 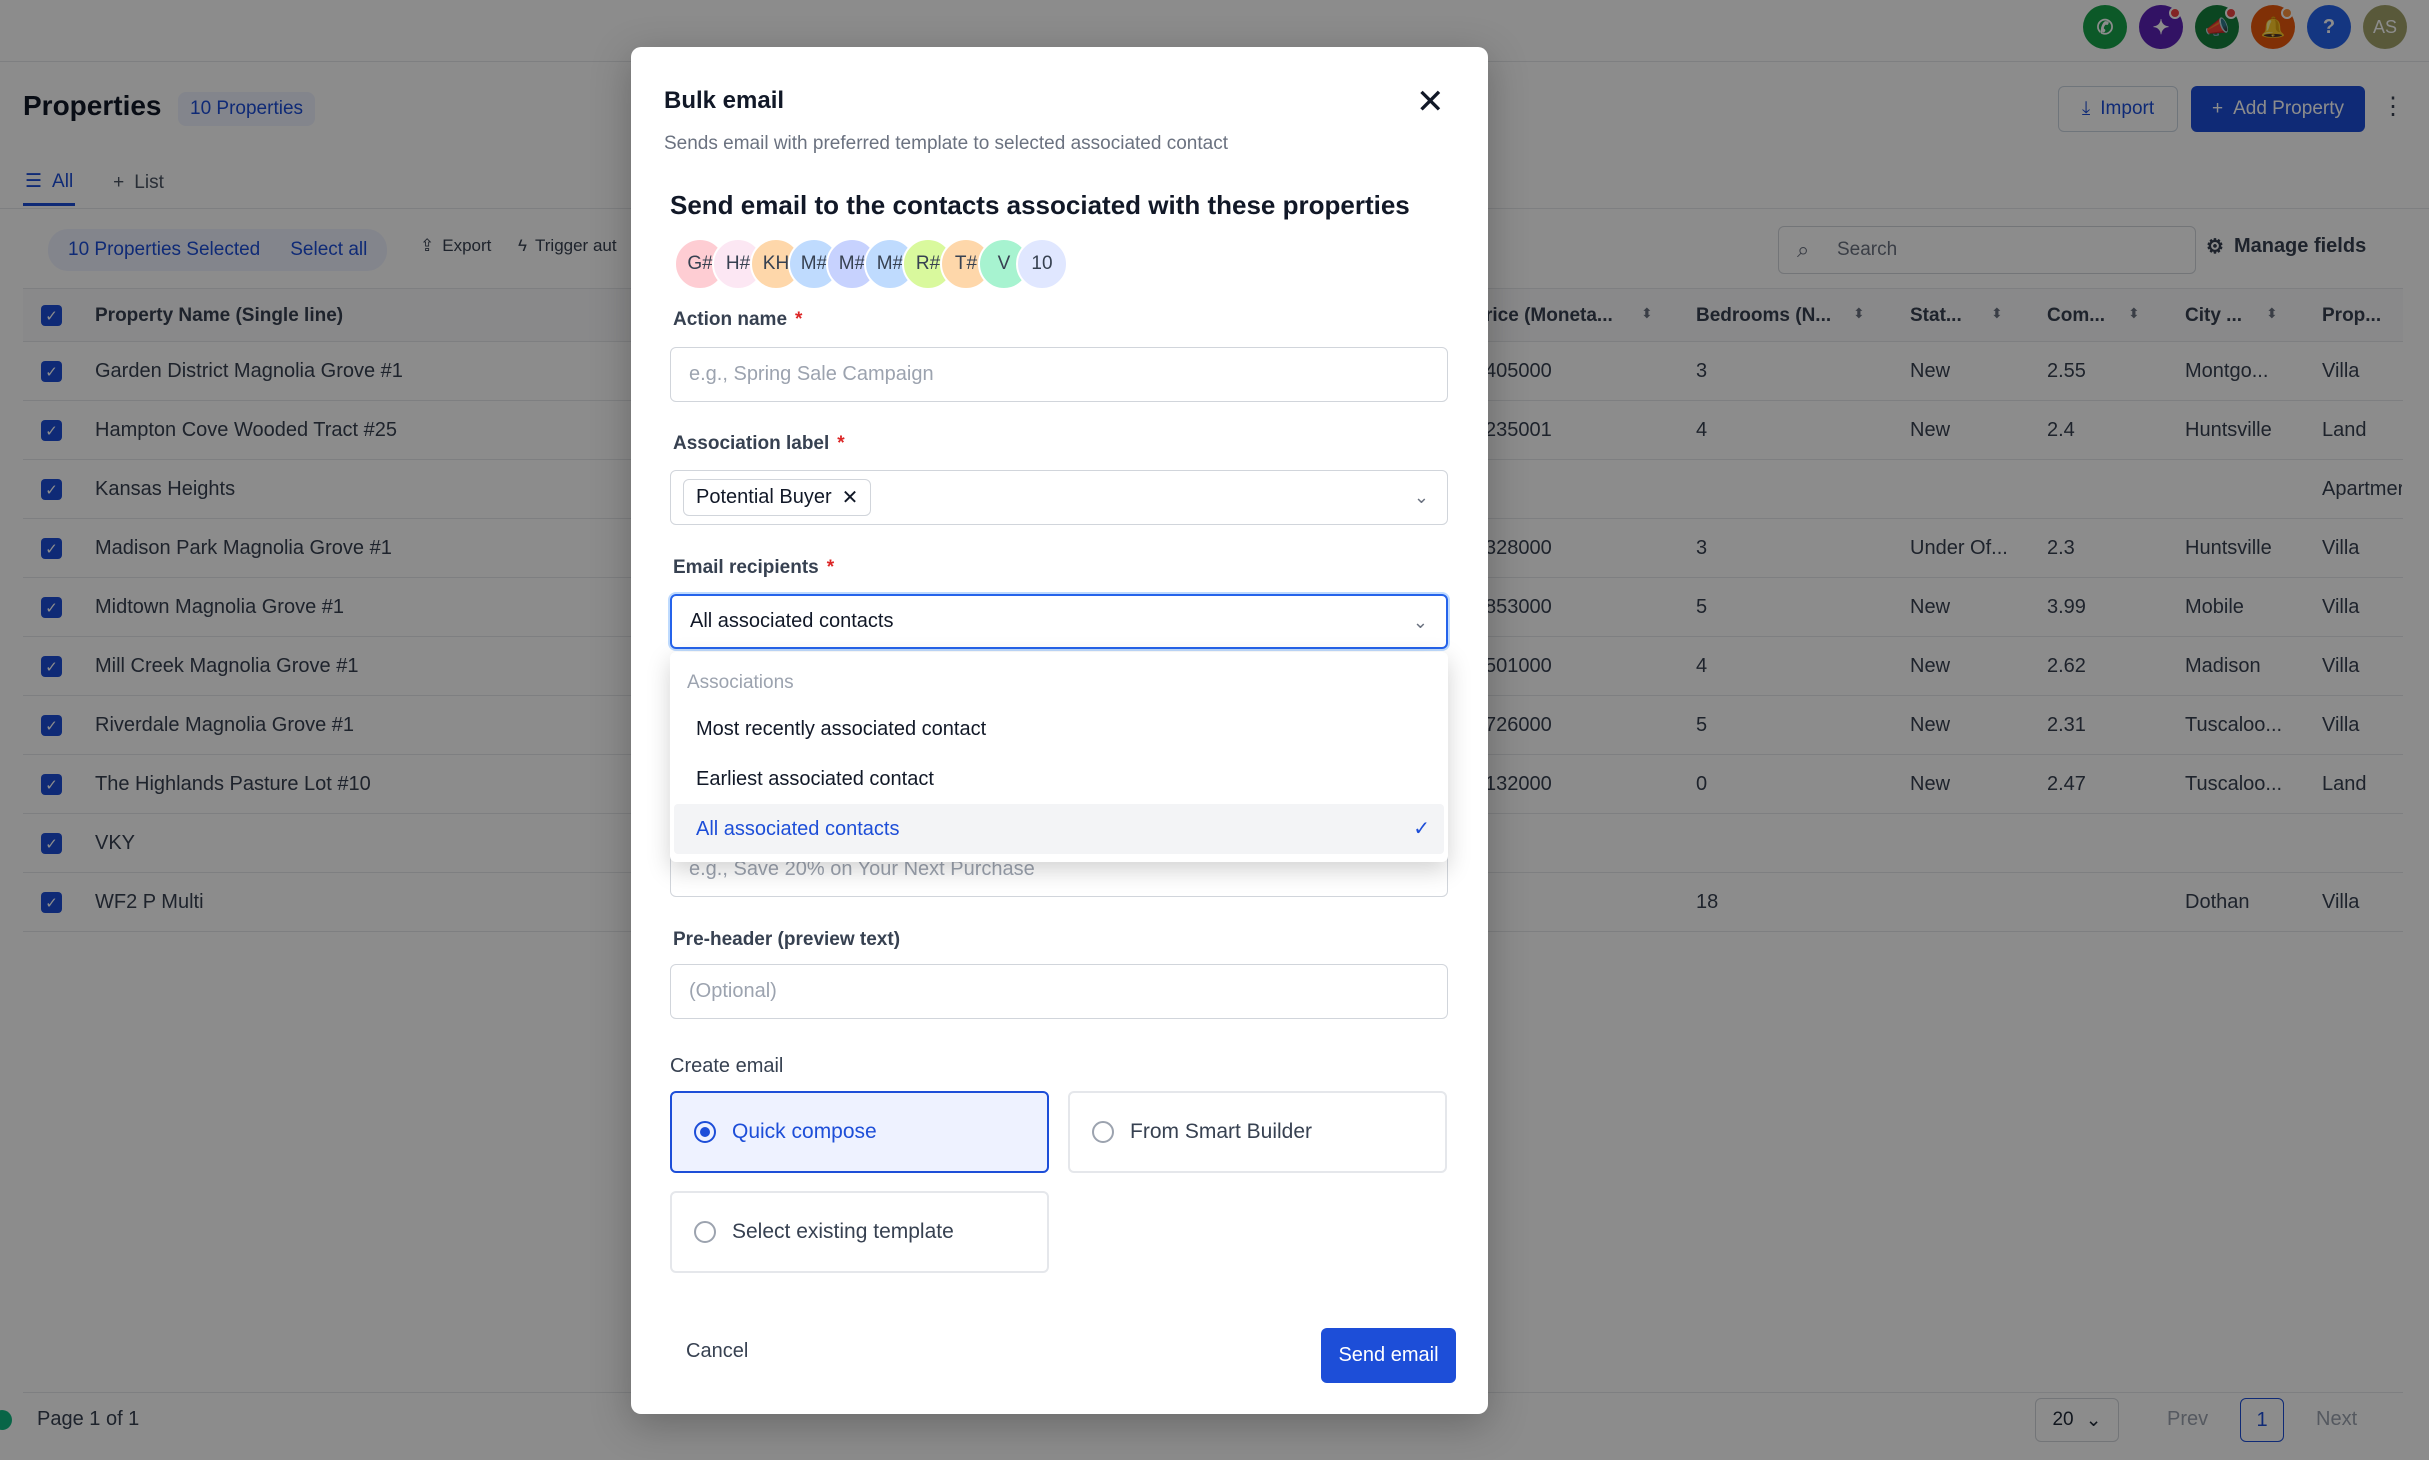 I want to click on cancel-button: Cancel, so click(x=717, y=1351).